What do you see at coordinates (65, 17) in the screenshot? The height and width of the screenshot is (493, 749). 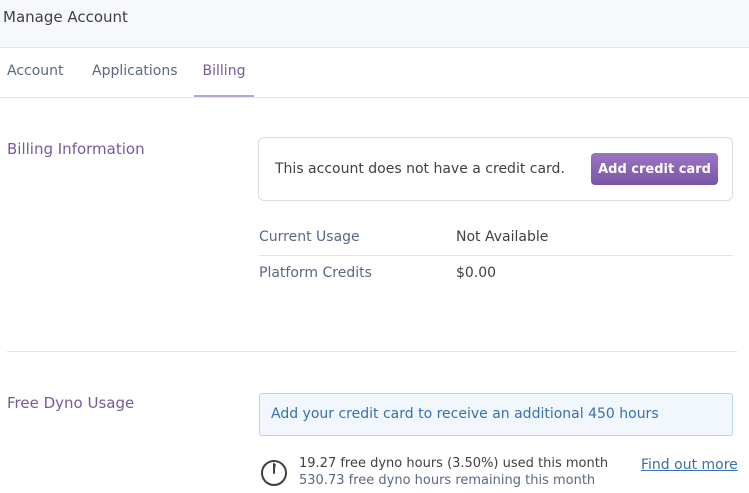 I see `page-title: Manage Account` at bounding box center [65, 17].